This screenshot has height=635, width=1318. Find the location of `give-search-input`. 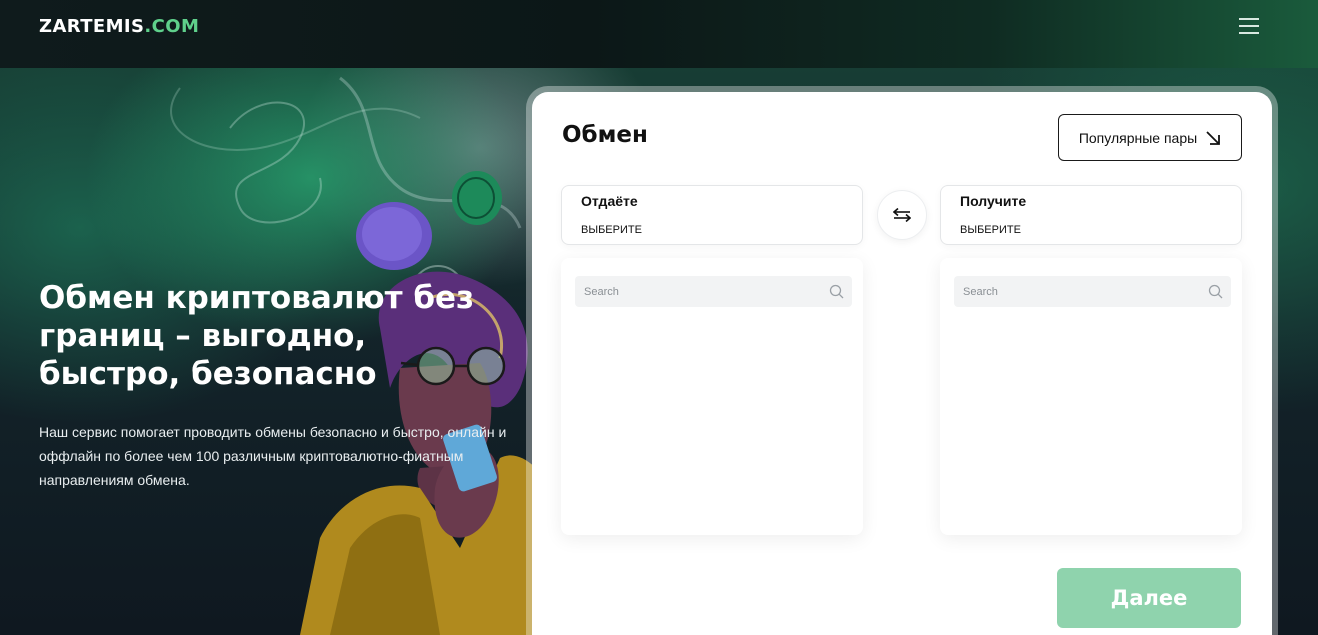

give-search-input is located at coordinates (713, 291).